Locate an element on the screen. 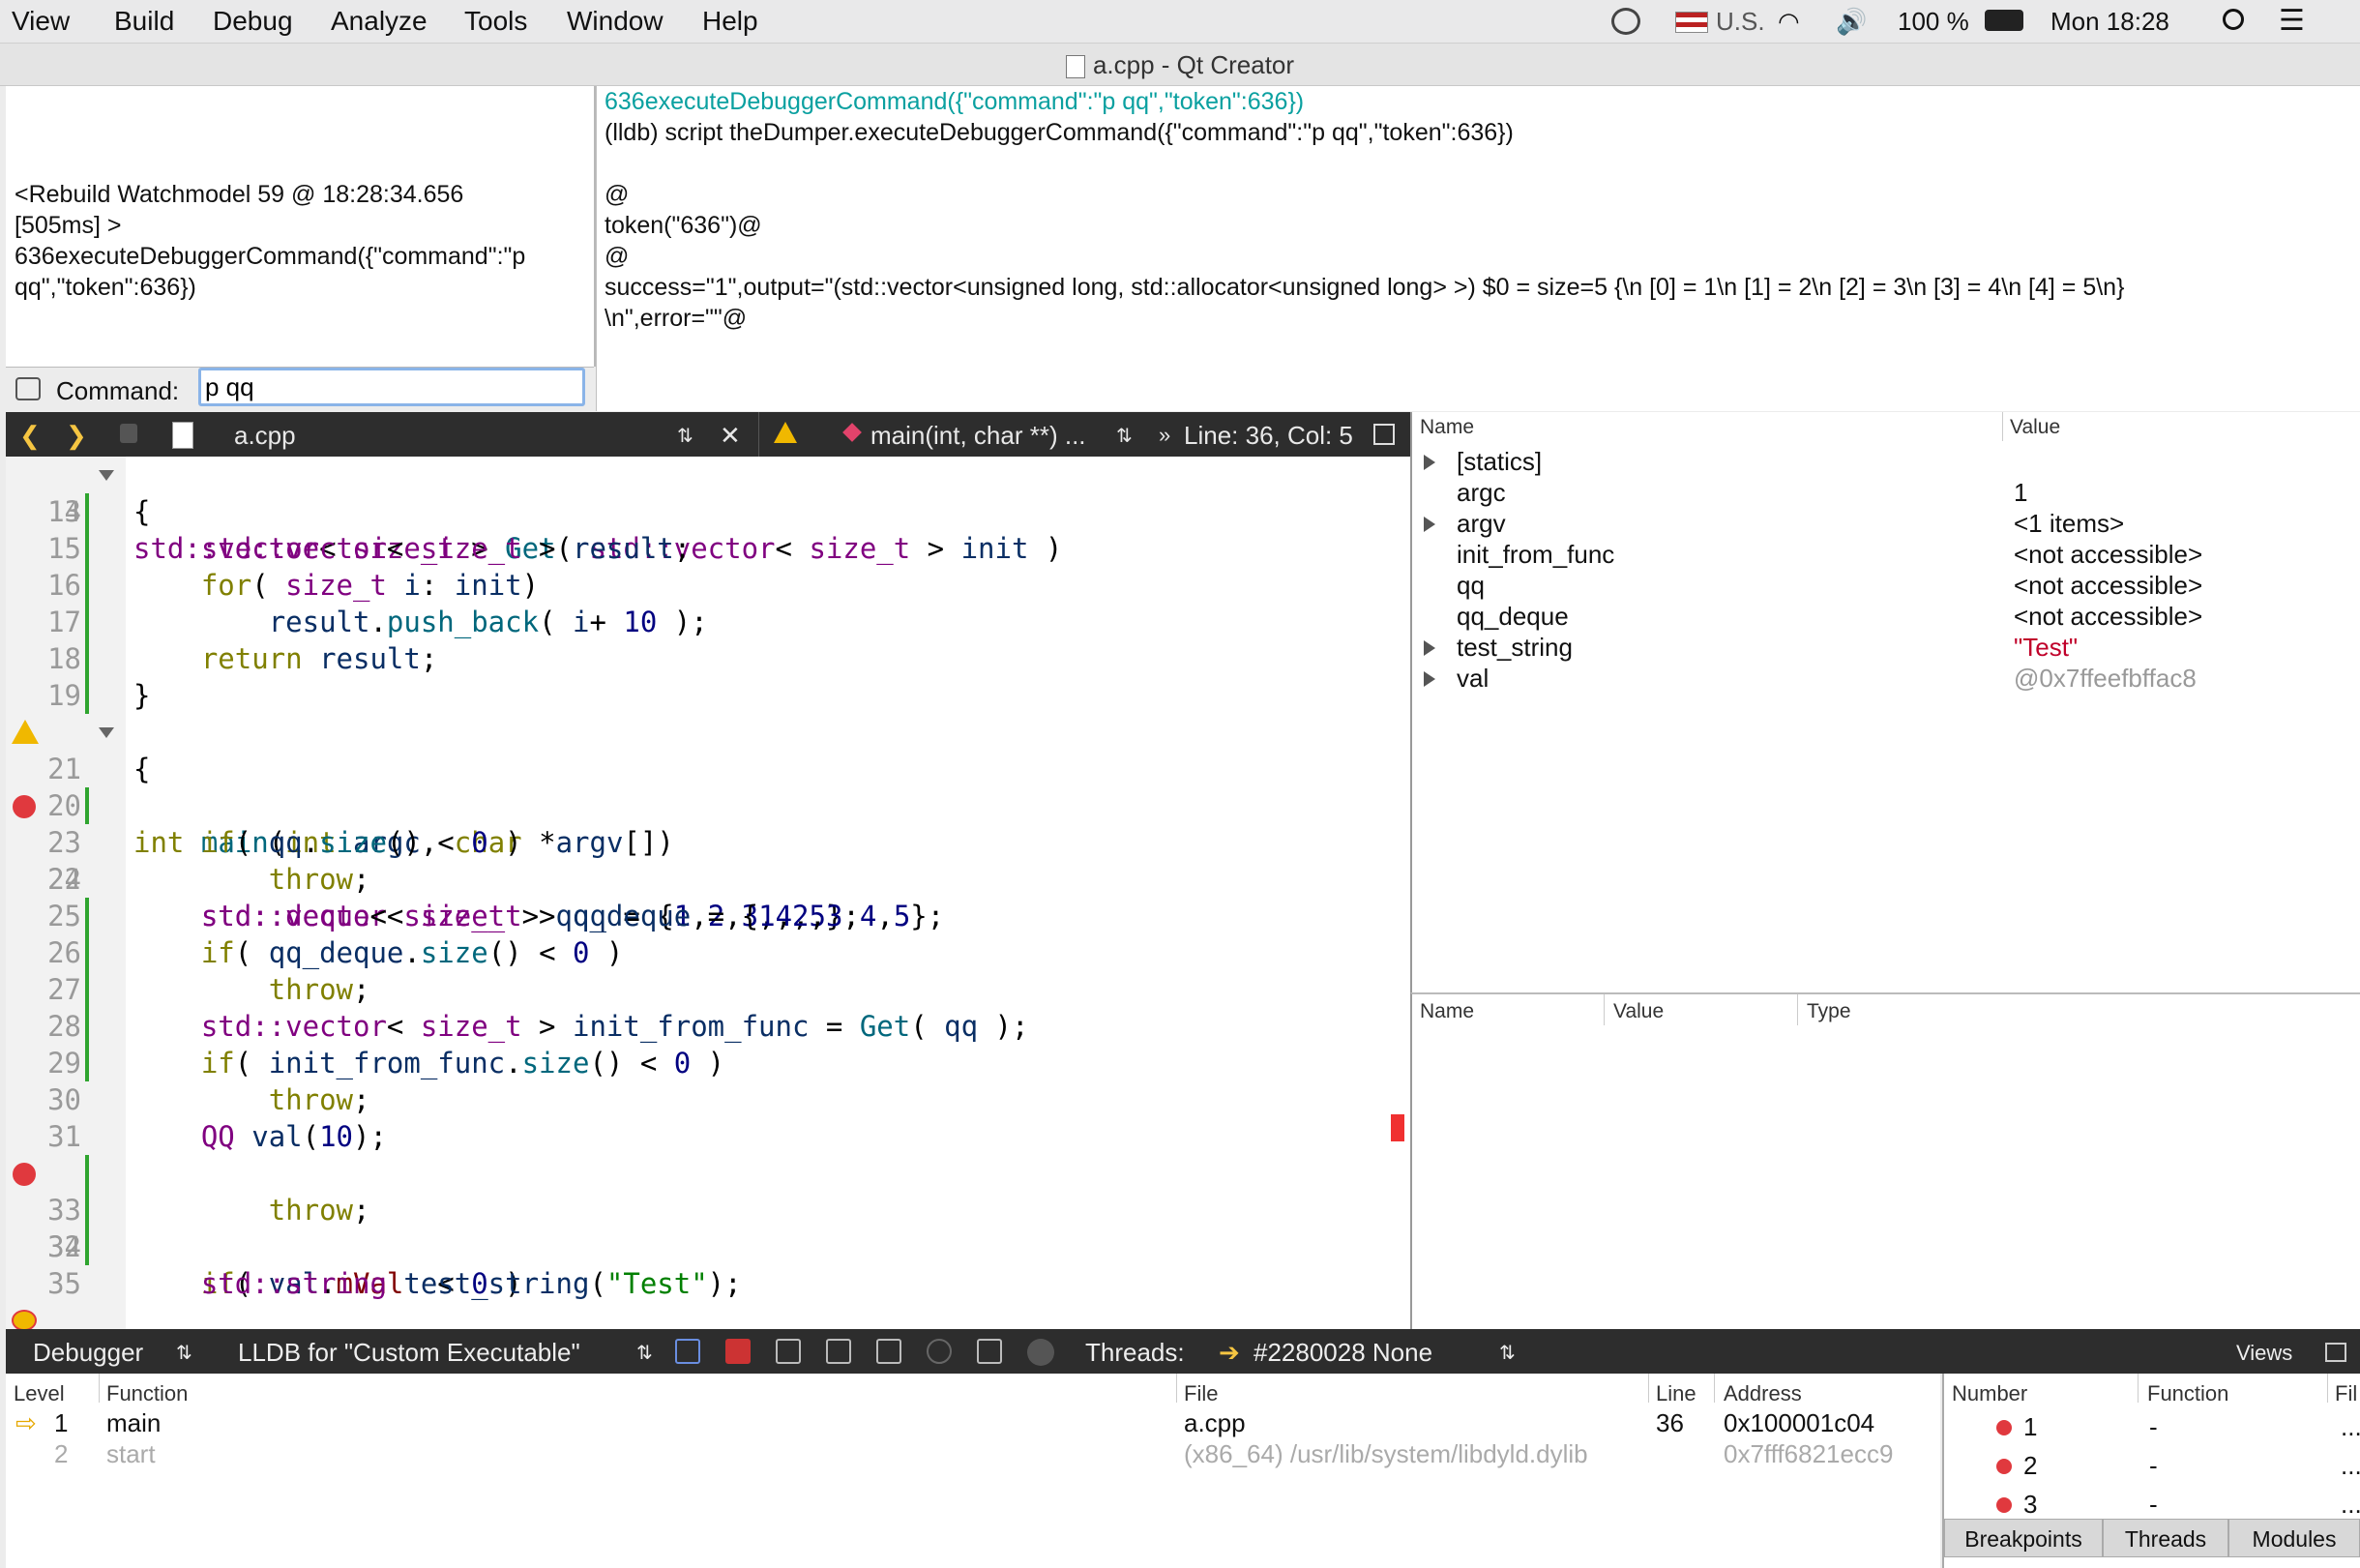 The width and height of the screenshot is (2360, 1568). menu-analyze: Analyze is located at coordinates (379, 21).